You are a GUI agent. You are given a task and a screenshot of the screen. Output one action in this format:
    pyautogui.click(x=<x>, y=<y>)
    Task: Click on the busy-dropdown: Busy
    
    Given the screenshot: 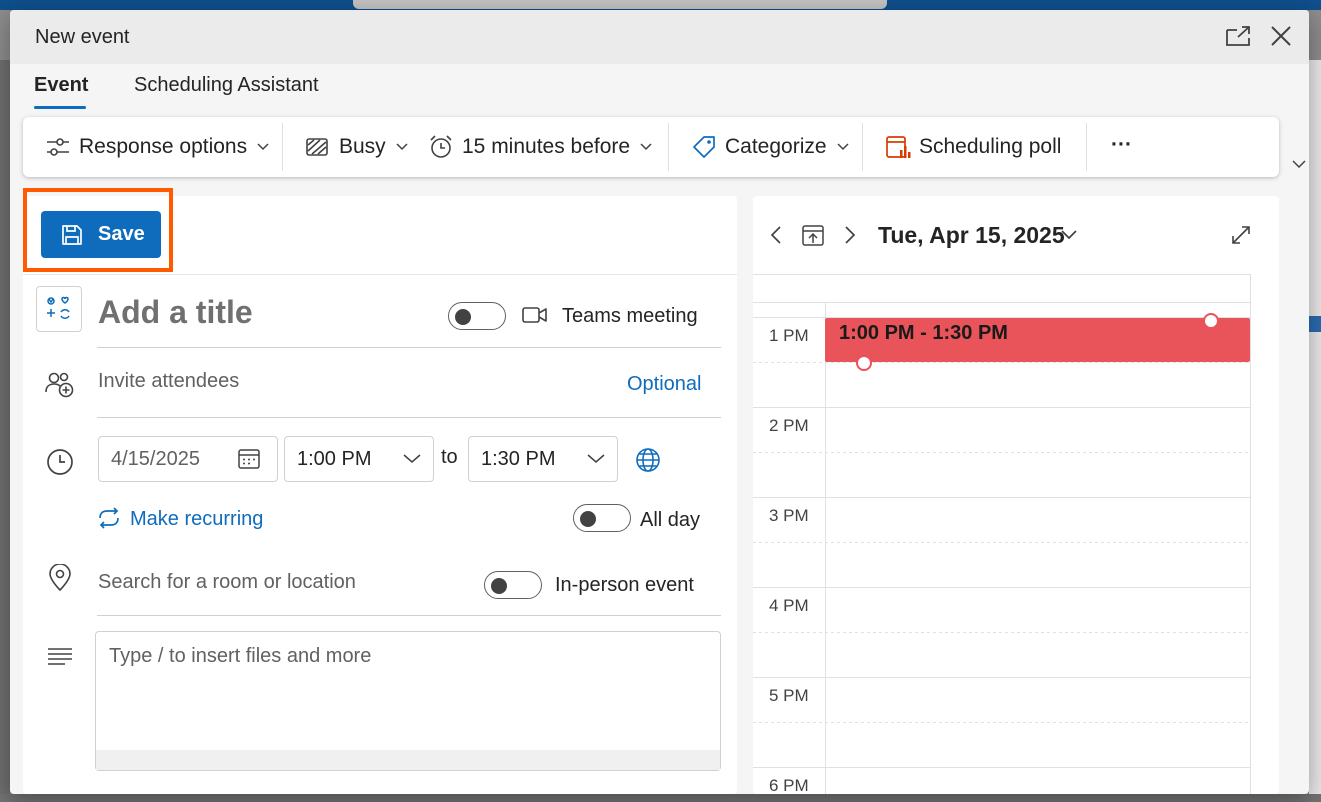 What is the action you would take?
    pyautogui.click(x=356, y=147)
    